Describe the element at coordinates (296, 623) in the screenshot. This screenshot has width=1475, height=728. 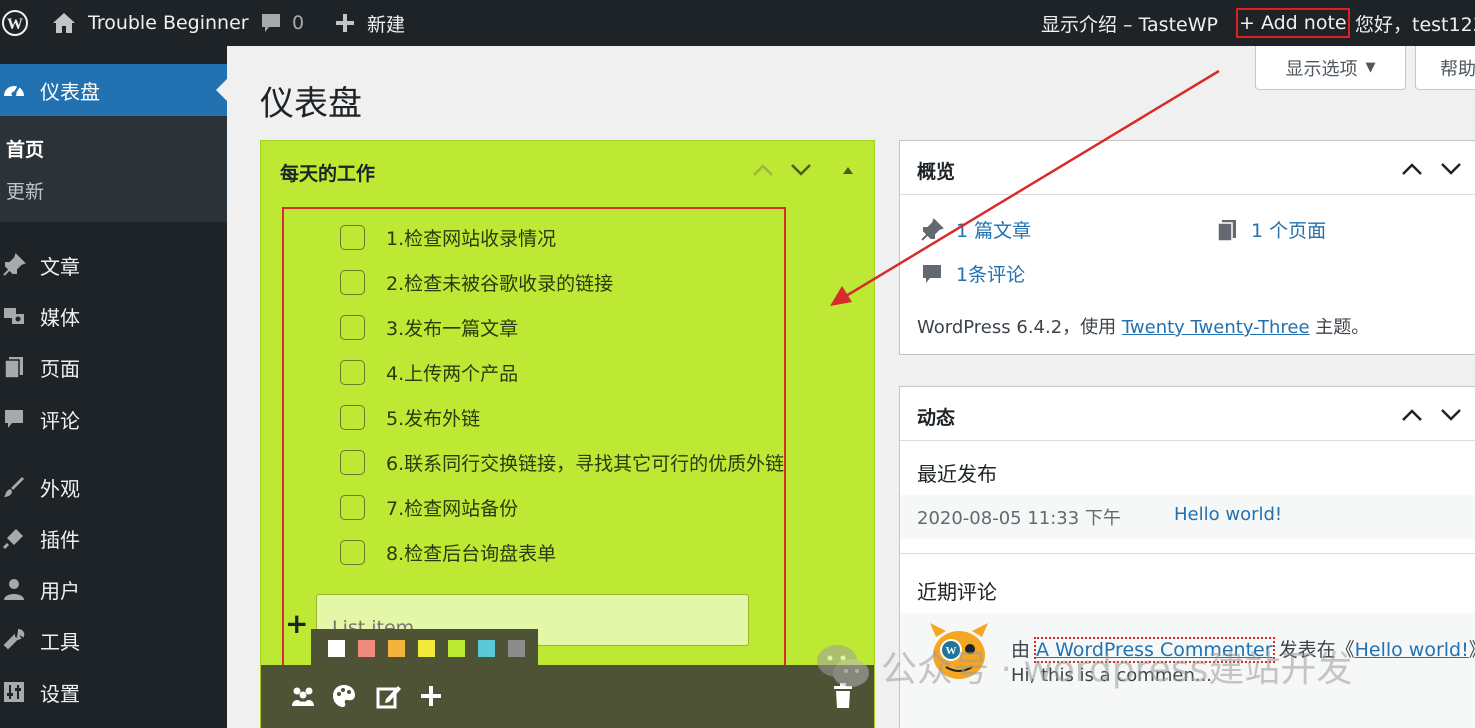
I see `add-item-plus-icon: +` at that location.